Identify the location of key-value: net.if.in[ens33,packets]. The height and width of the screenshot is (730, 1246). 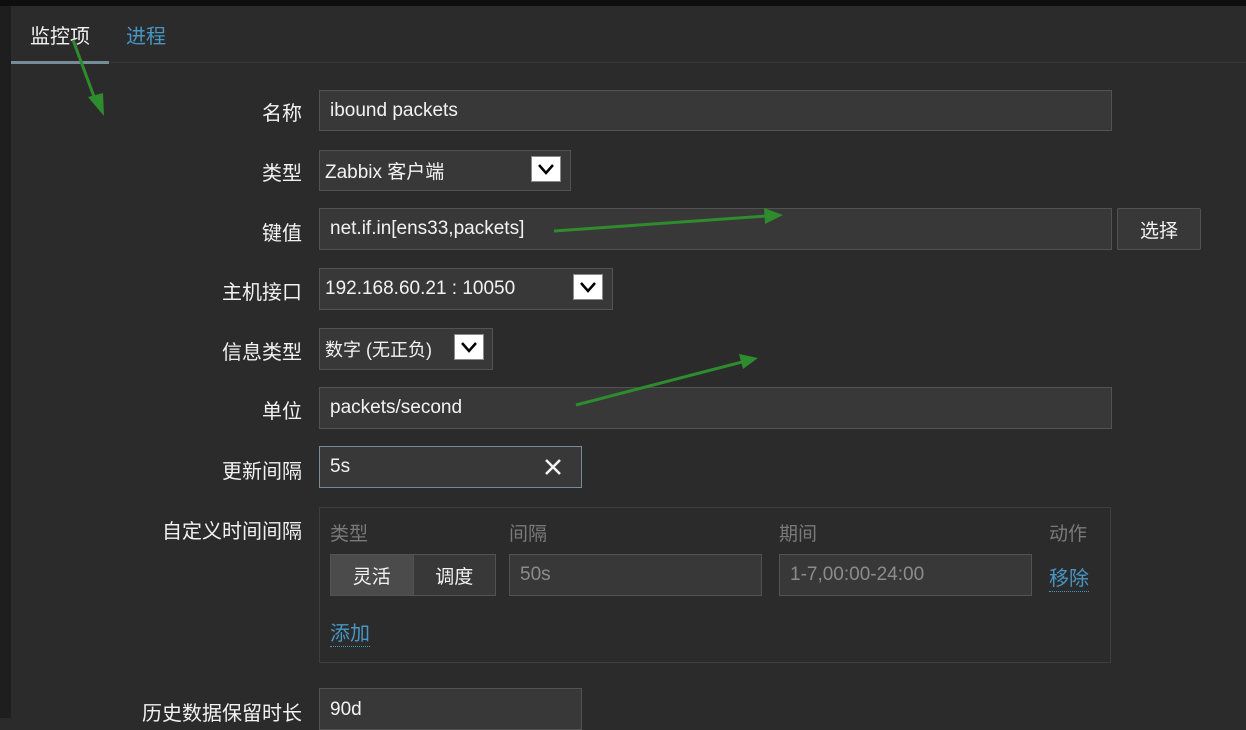
(427, 228).